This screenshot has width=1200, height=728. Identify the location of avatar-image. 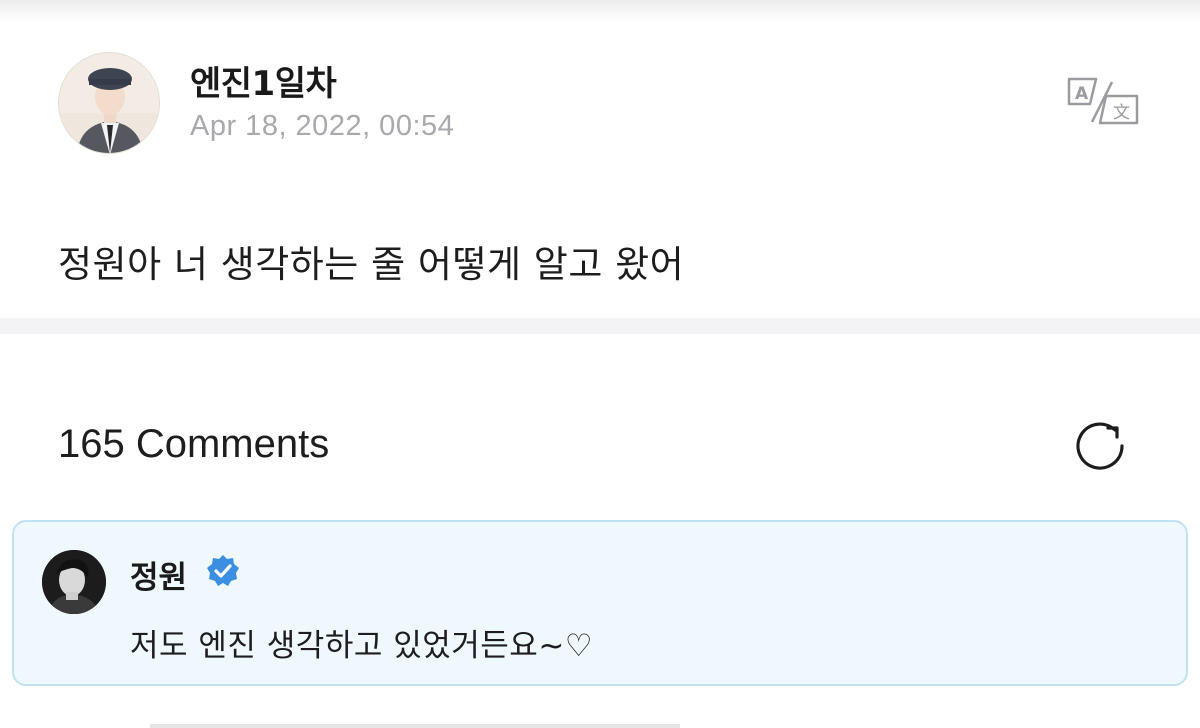
(109, 103).